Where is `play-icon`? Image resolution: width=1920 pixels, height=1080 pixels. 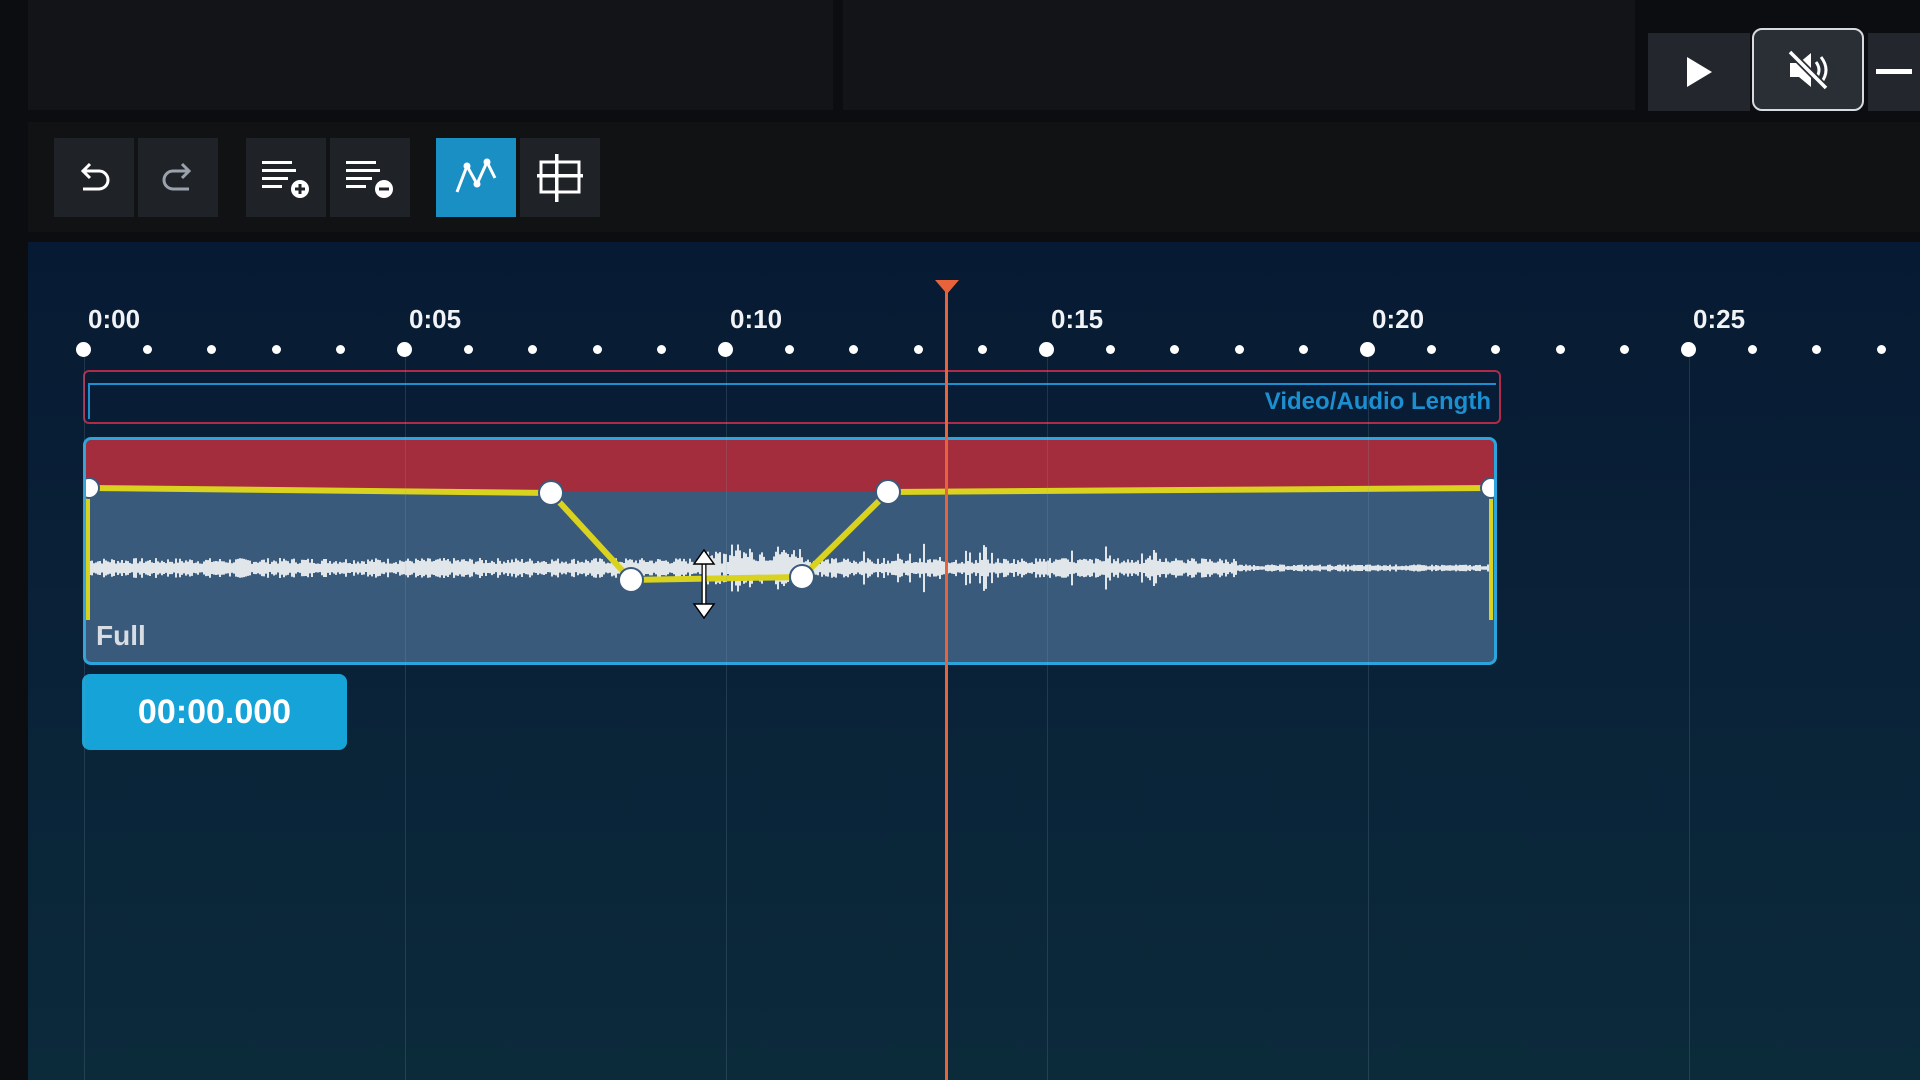 play-icon is located at coordinates (1699, 72).